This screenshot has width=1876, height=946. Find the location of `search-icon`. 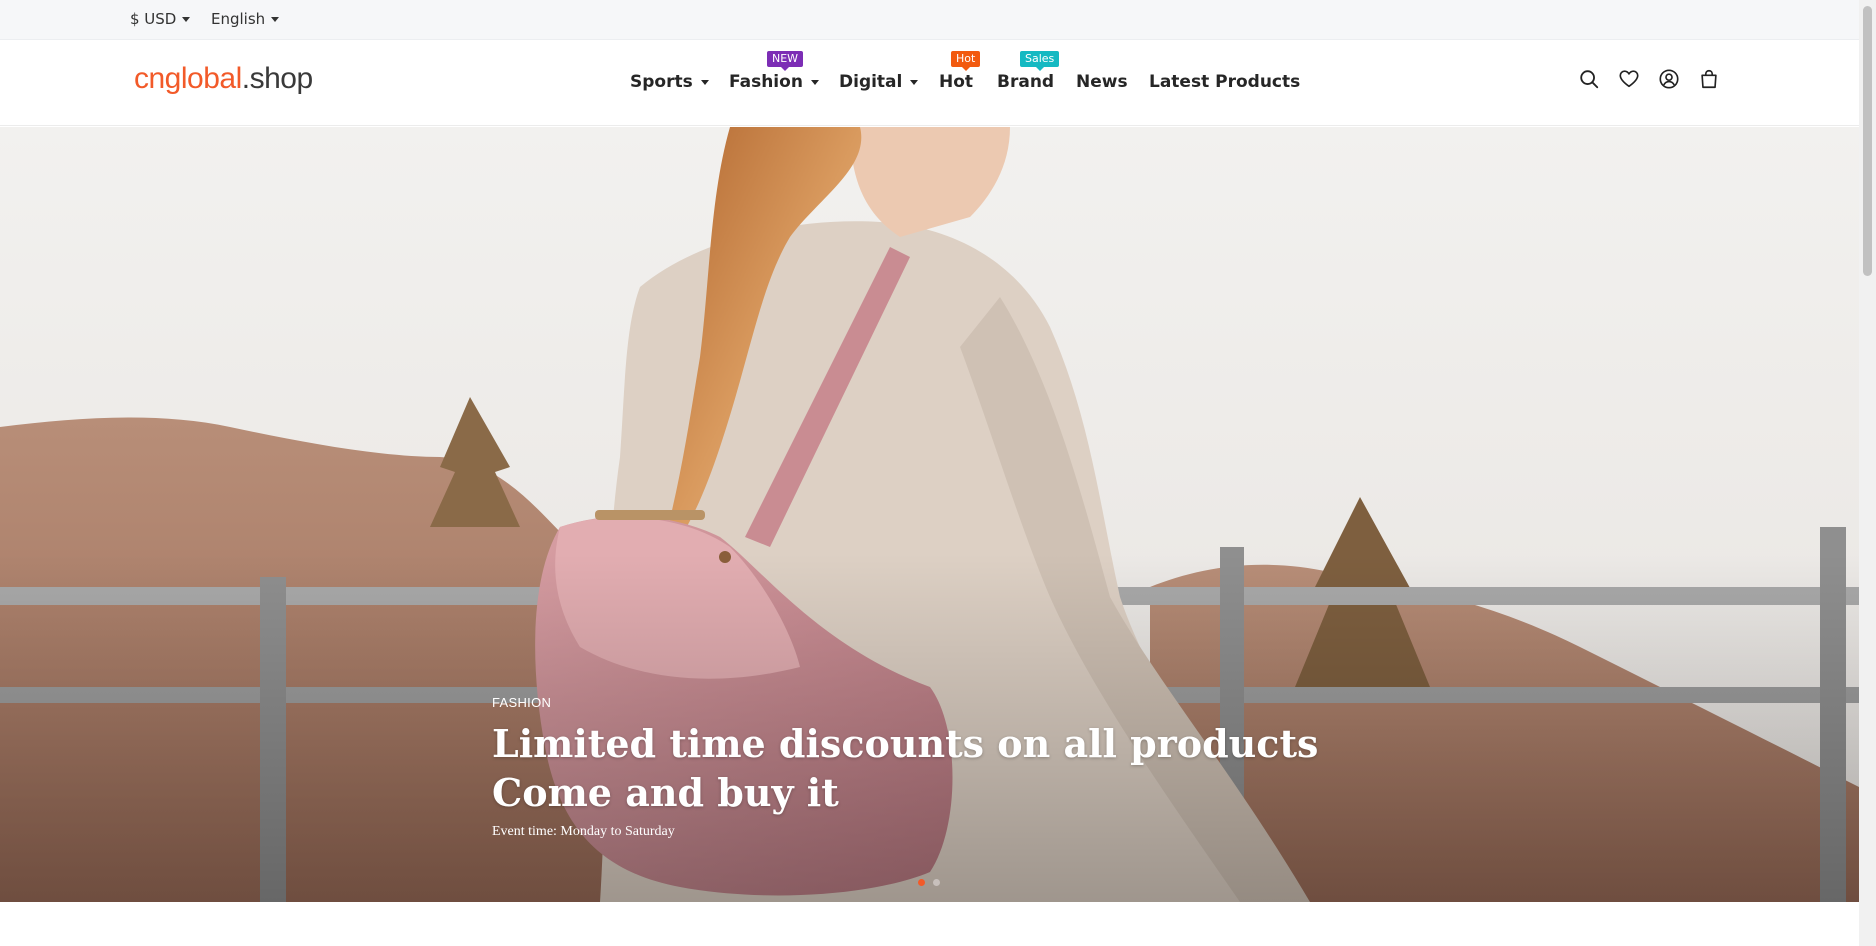

search-icon is located at coordinates (1589, 79).